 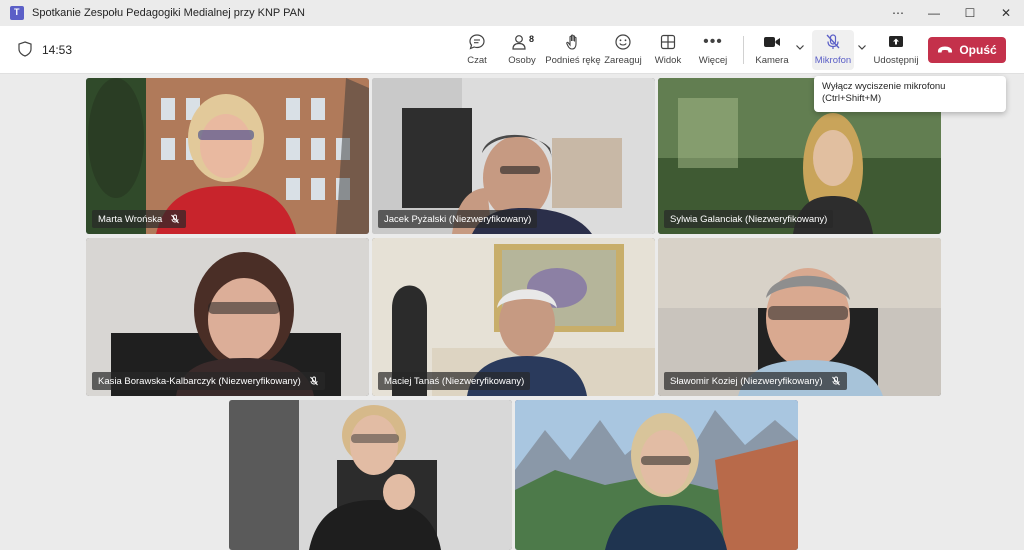 I want to click on raise-hand-button: Podnieś rękę, so click(x=573, y=51).